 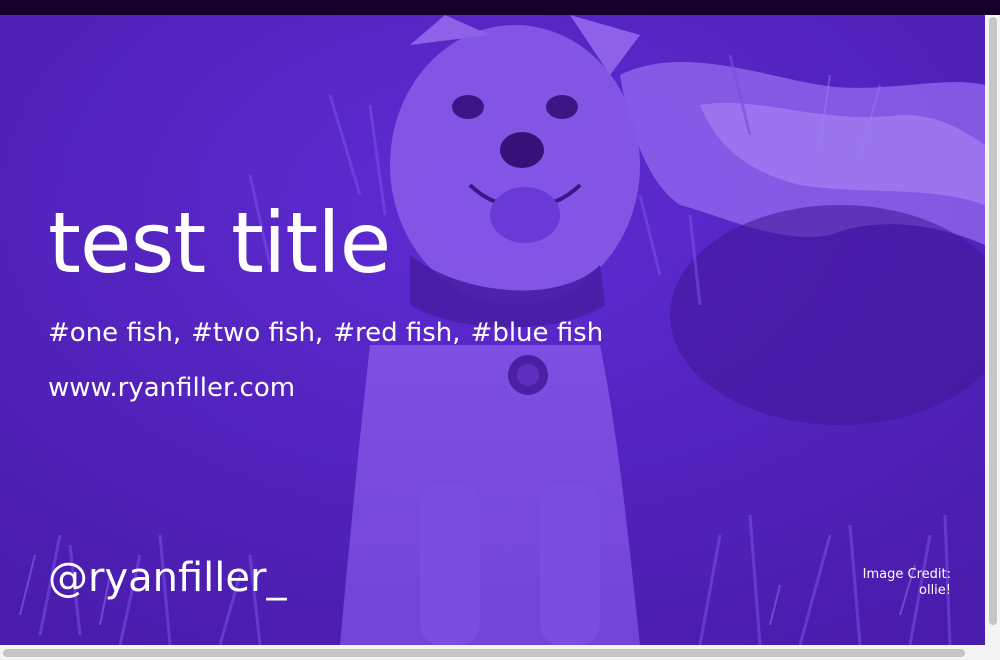 I want to click on tag-two-fish: #two fish,, so click(x=257, y=333).